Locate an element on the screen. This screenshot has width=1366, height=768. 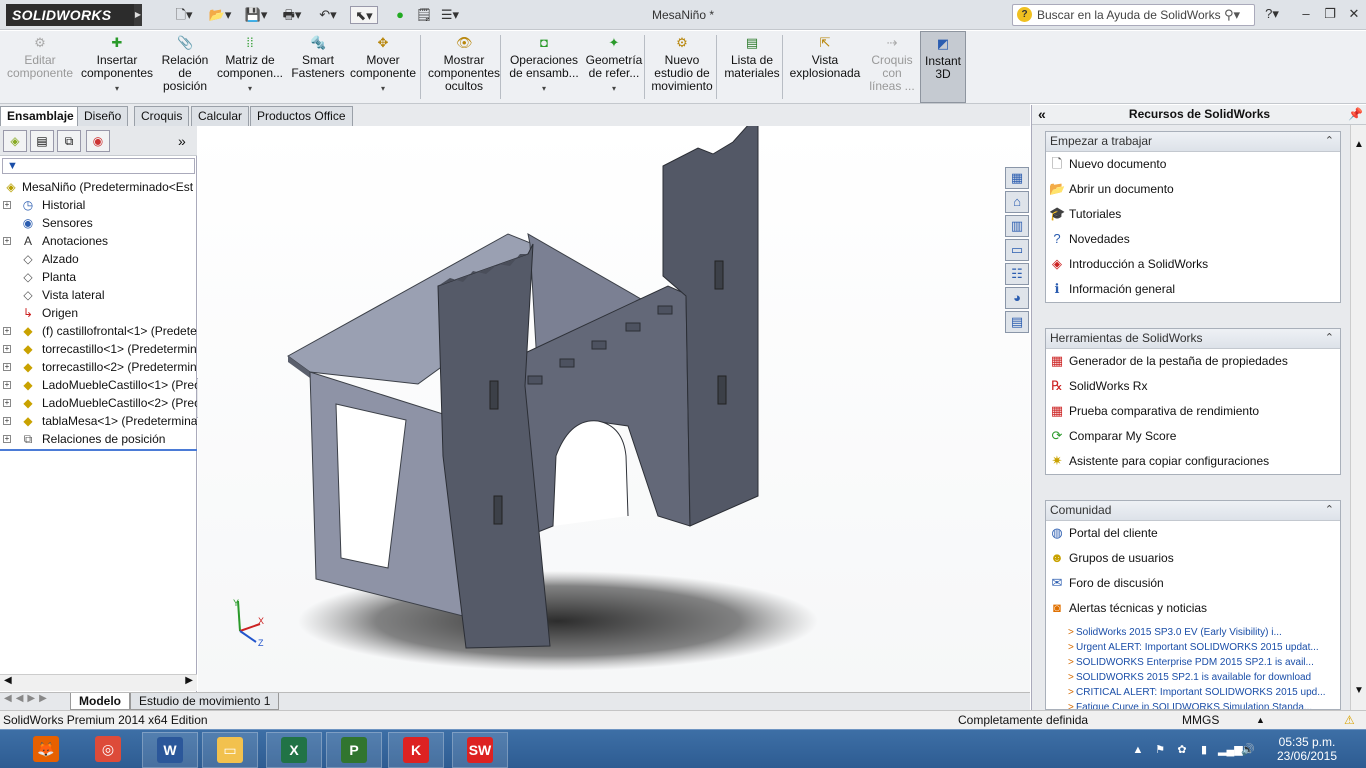
pin-icon: 📌 is located at coordinates (1355, 114).